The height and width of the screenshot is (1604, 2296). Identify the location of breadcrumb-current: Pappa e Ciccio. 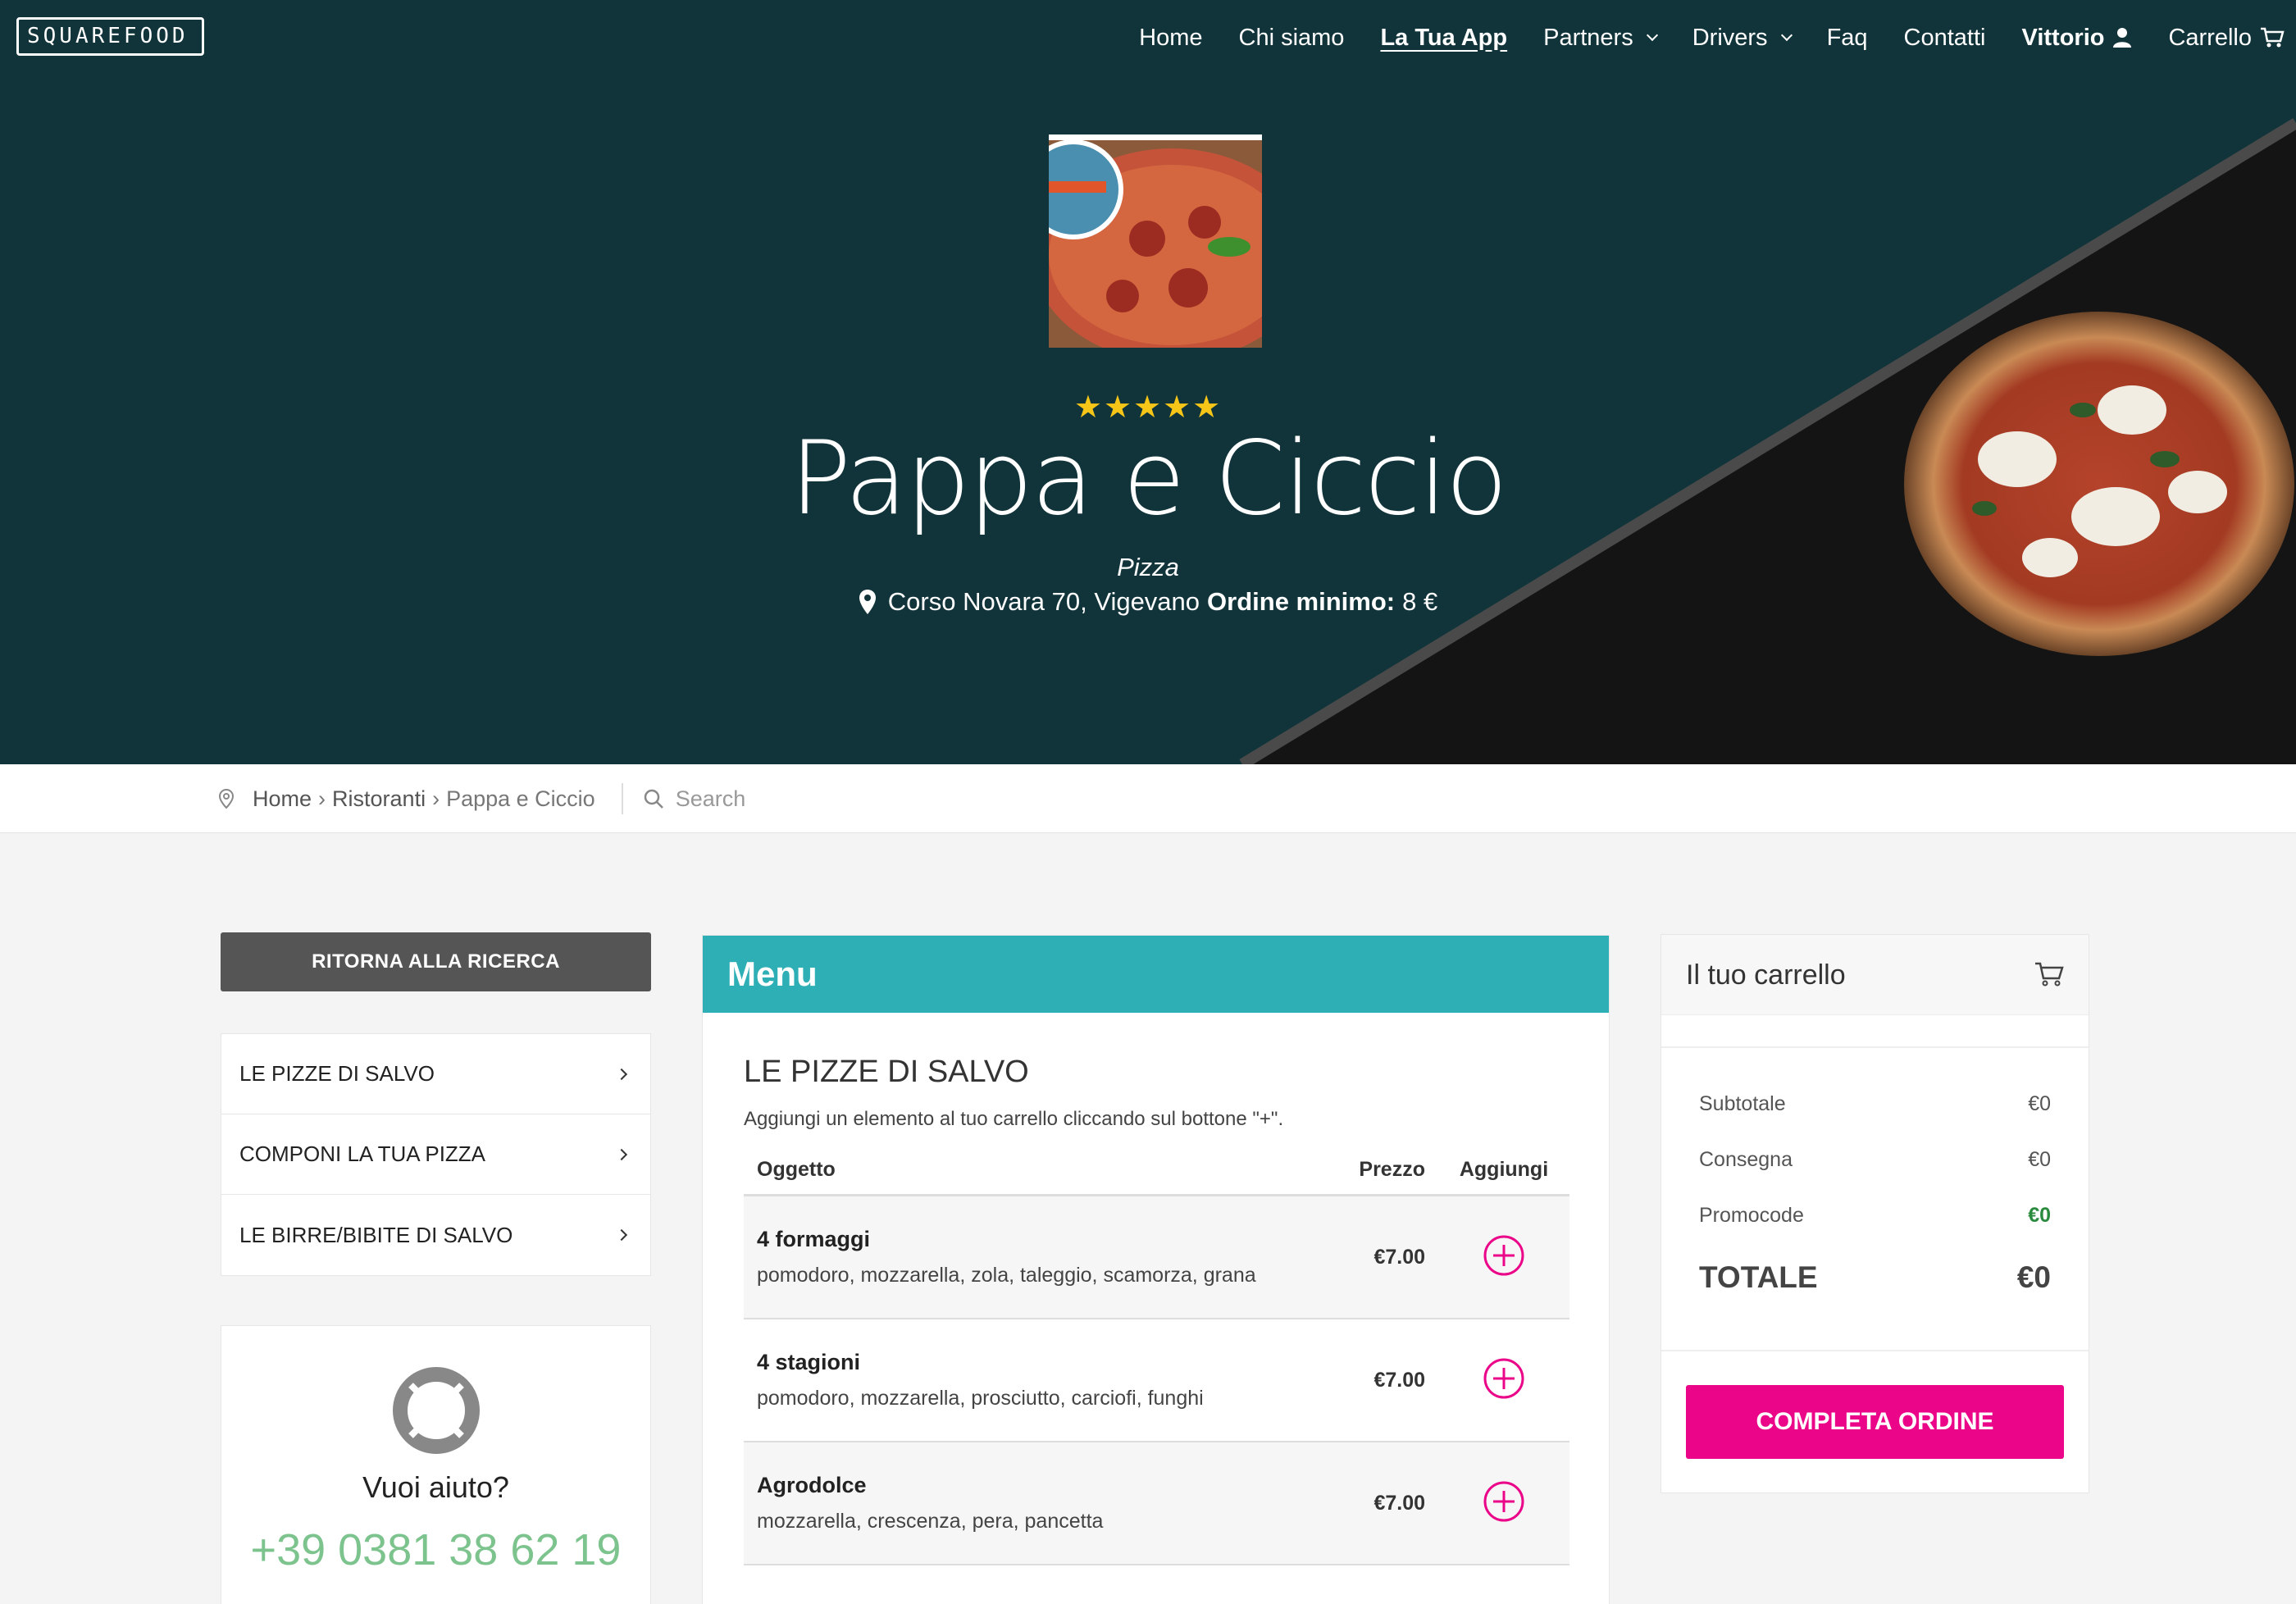
(520, 799).